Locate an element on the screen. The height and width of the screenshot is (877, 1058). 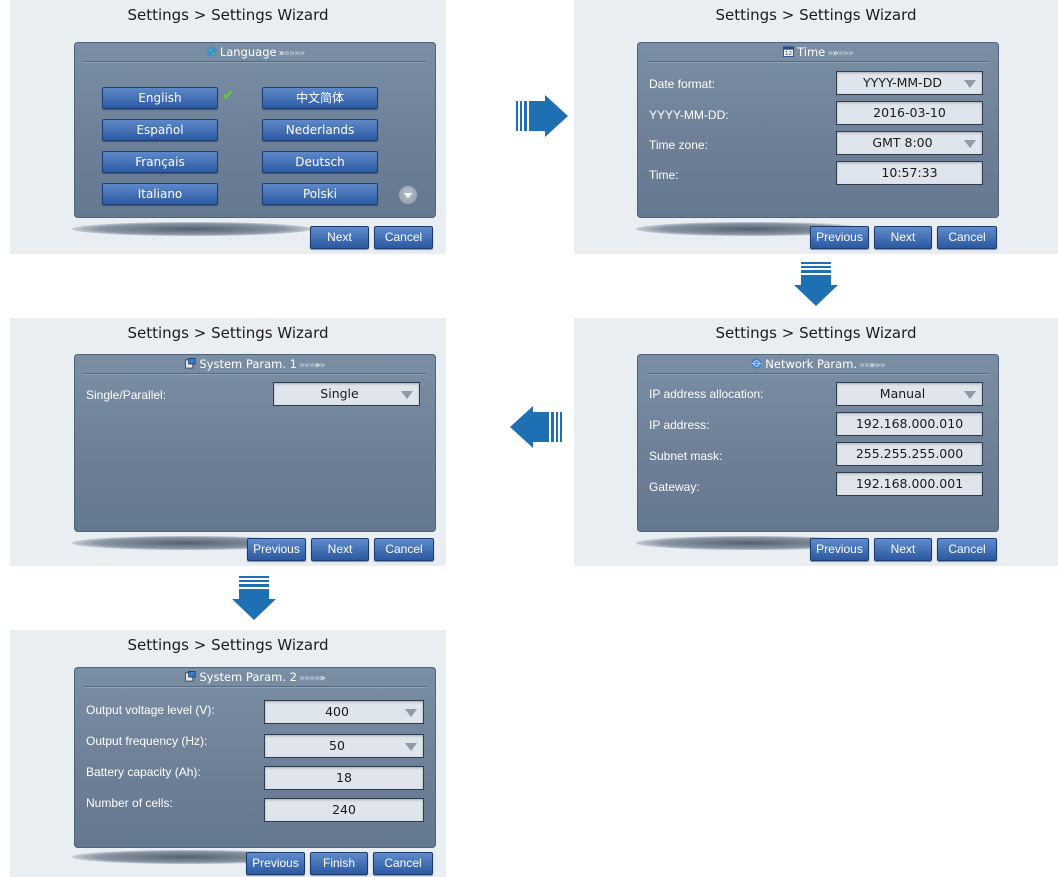
panel-header: Language»»»»» is located at coordinates (255, 52).